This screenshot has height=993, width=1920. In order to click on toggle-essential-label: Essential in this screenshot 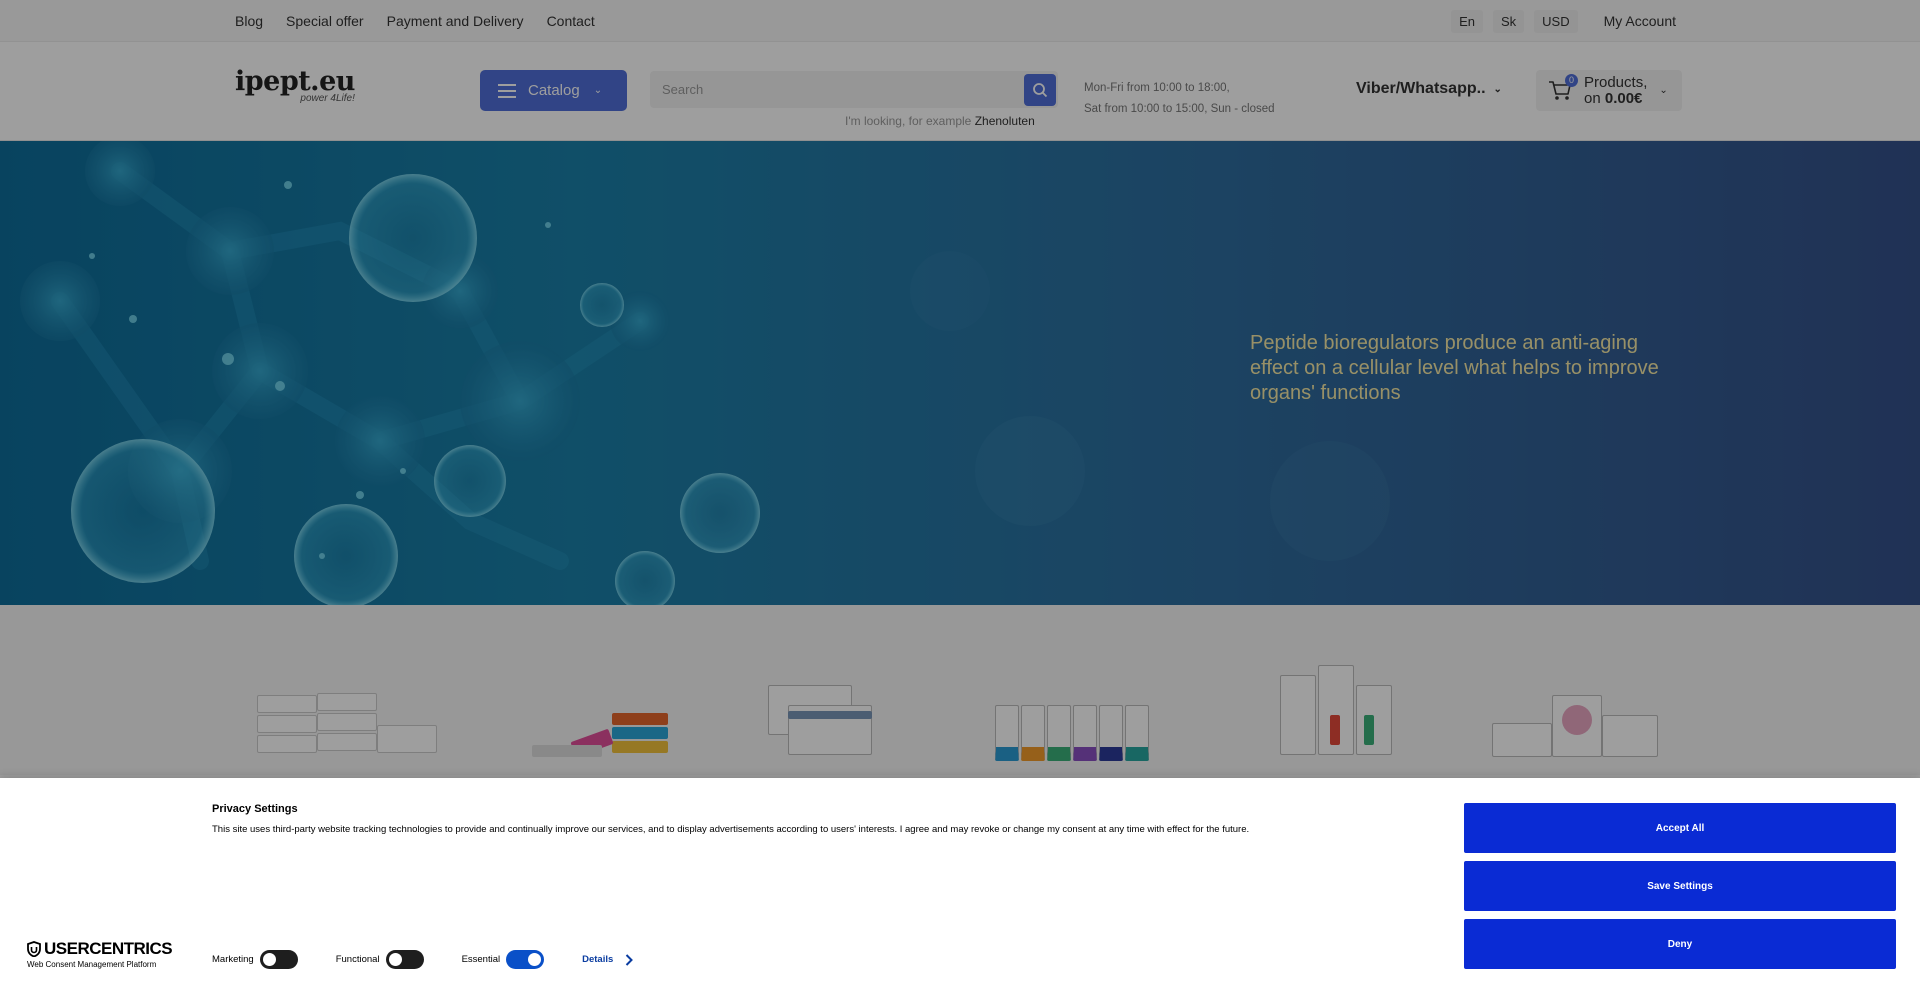, I will do `click(481, 959)`.